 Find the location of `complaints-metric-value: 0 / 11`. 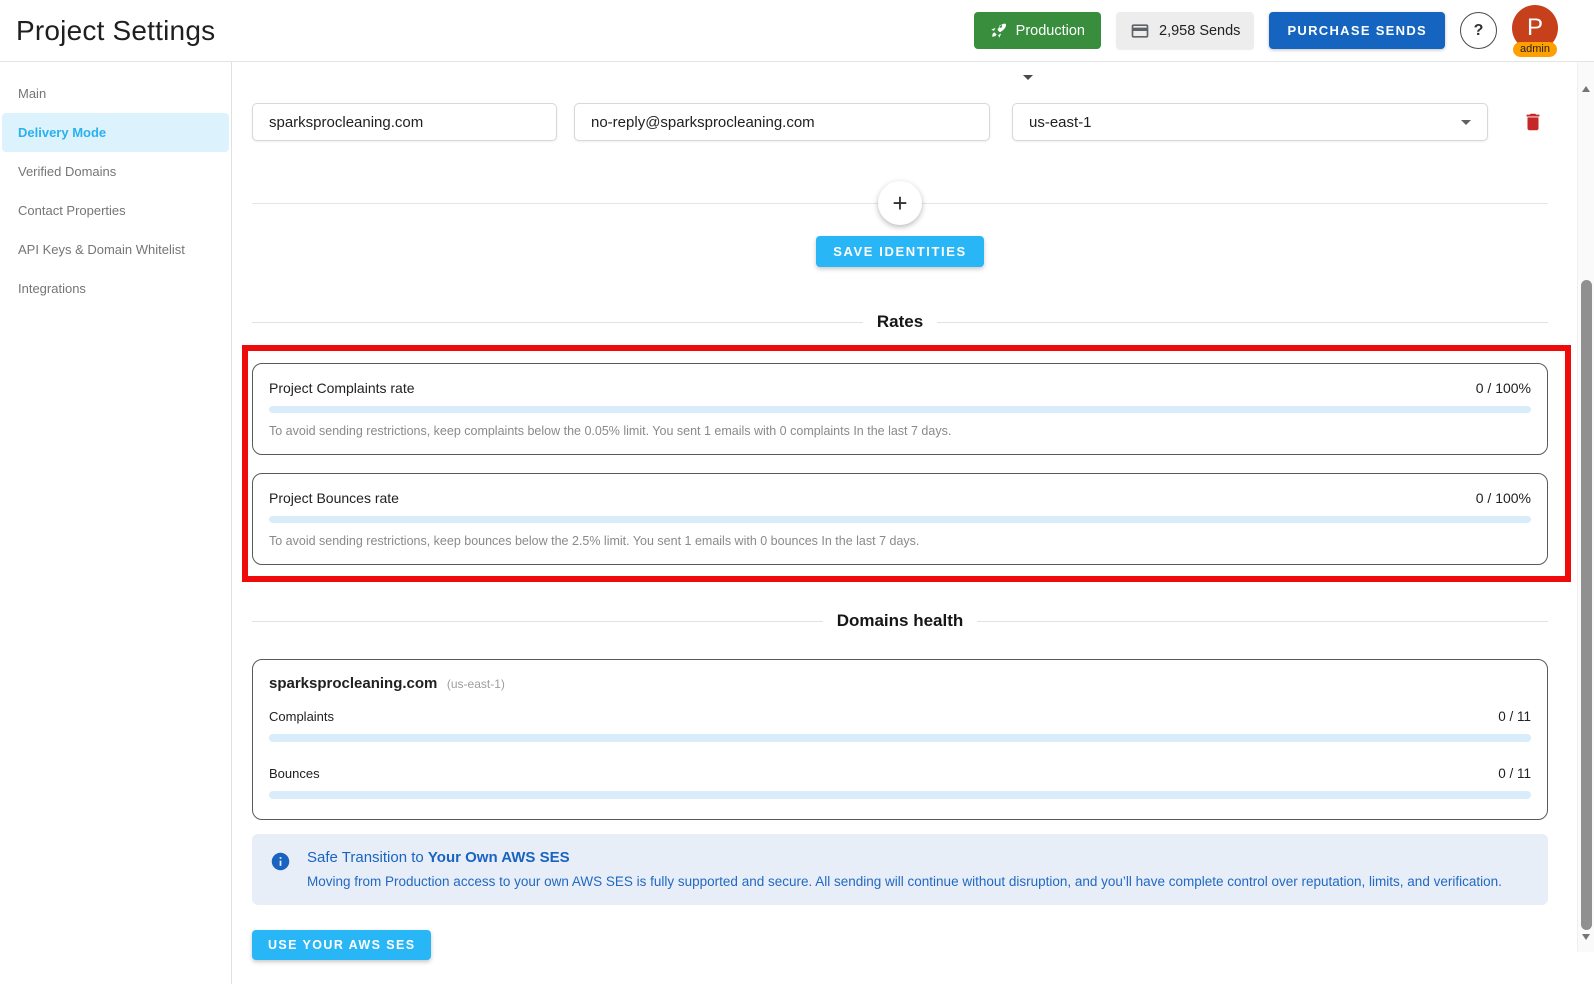

complaints-metric-value: 0 / 11 is located at coordinates (1514, 716).